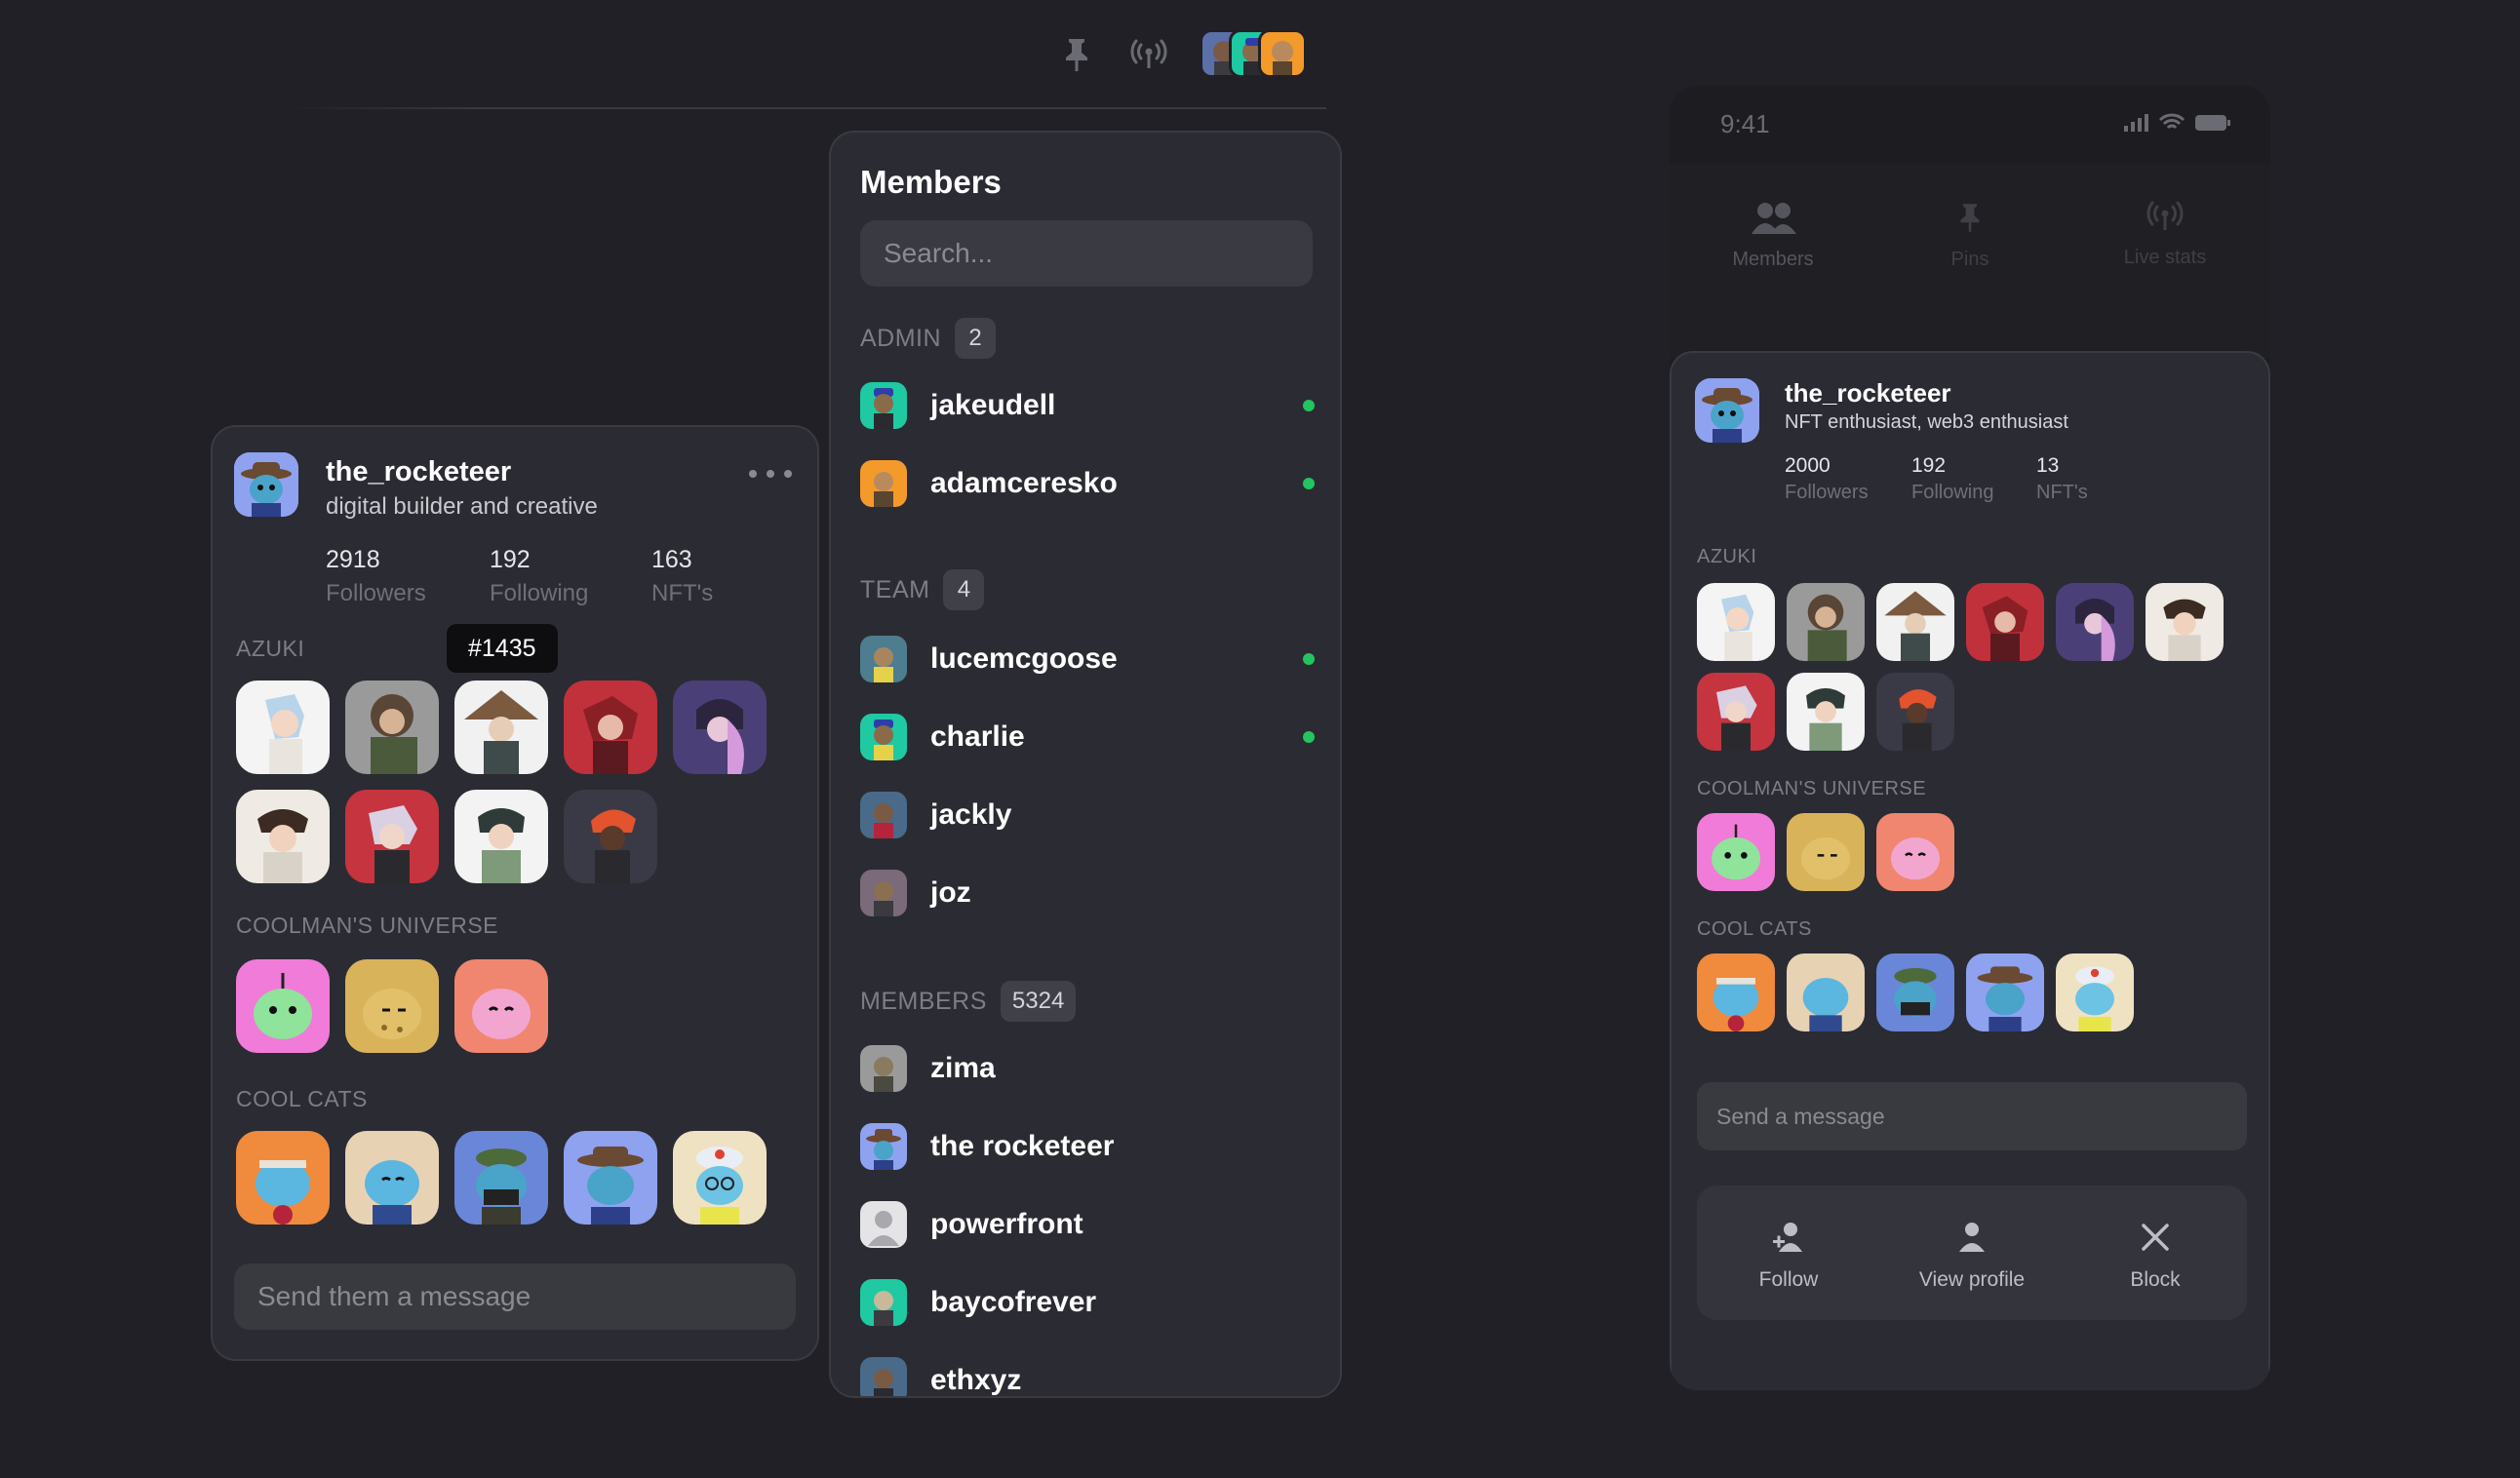 The height and width of the screenshot is (1478, 2520). What do you see at coordinates (1972, 1256) in the screenshot?
I see `view-profile-button: View profile` at bounding box center [1972, 1256].